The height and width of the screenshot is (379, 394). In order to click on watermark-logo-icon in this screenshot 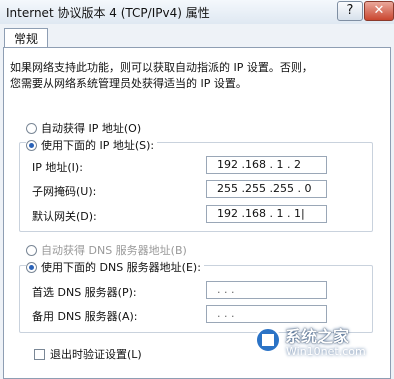, I will do `click(268, 340)`.